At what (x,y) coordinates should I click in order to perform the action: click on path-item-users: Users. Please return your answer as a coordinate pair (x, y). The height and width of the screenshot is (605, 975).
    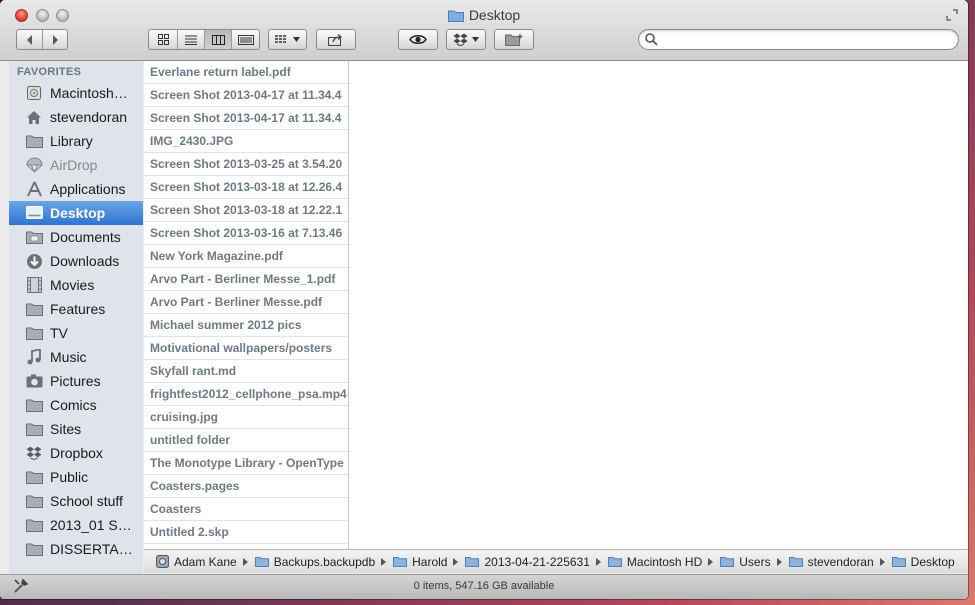
    Looking at the image, I should click on (745, 562).